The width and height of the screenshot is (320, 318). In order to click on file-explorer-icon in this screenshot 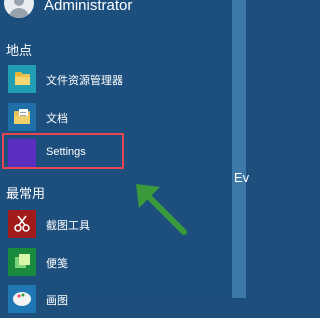, I will do `click(22, 79)`.